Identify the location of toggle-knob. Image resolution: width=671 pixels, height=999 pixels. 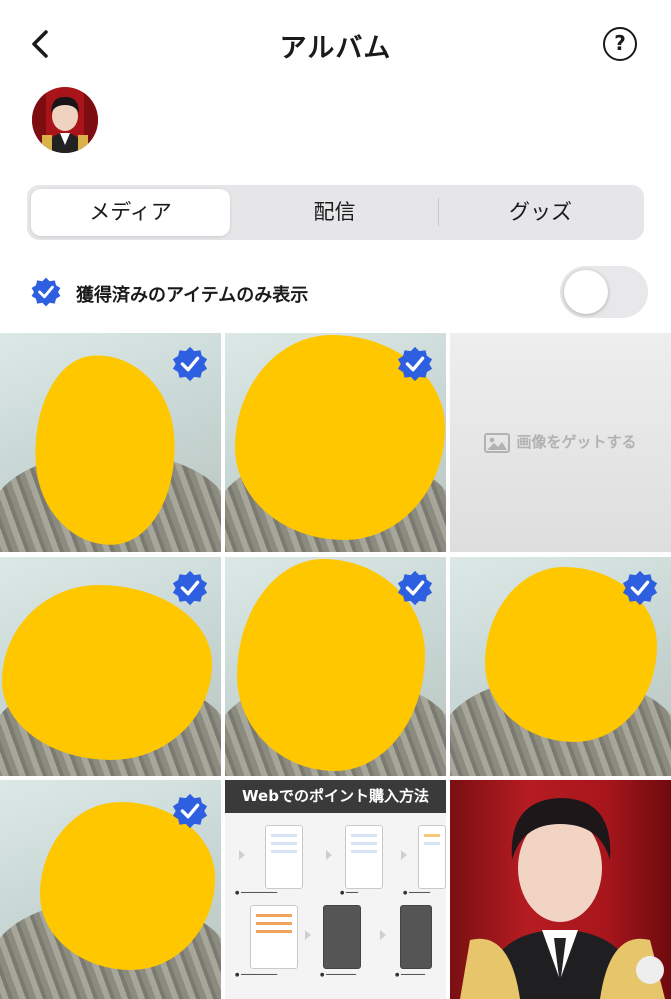
(586, 292).